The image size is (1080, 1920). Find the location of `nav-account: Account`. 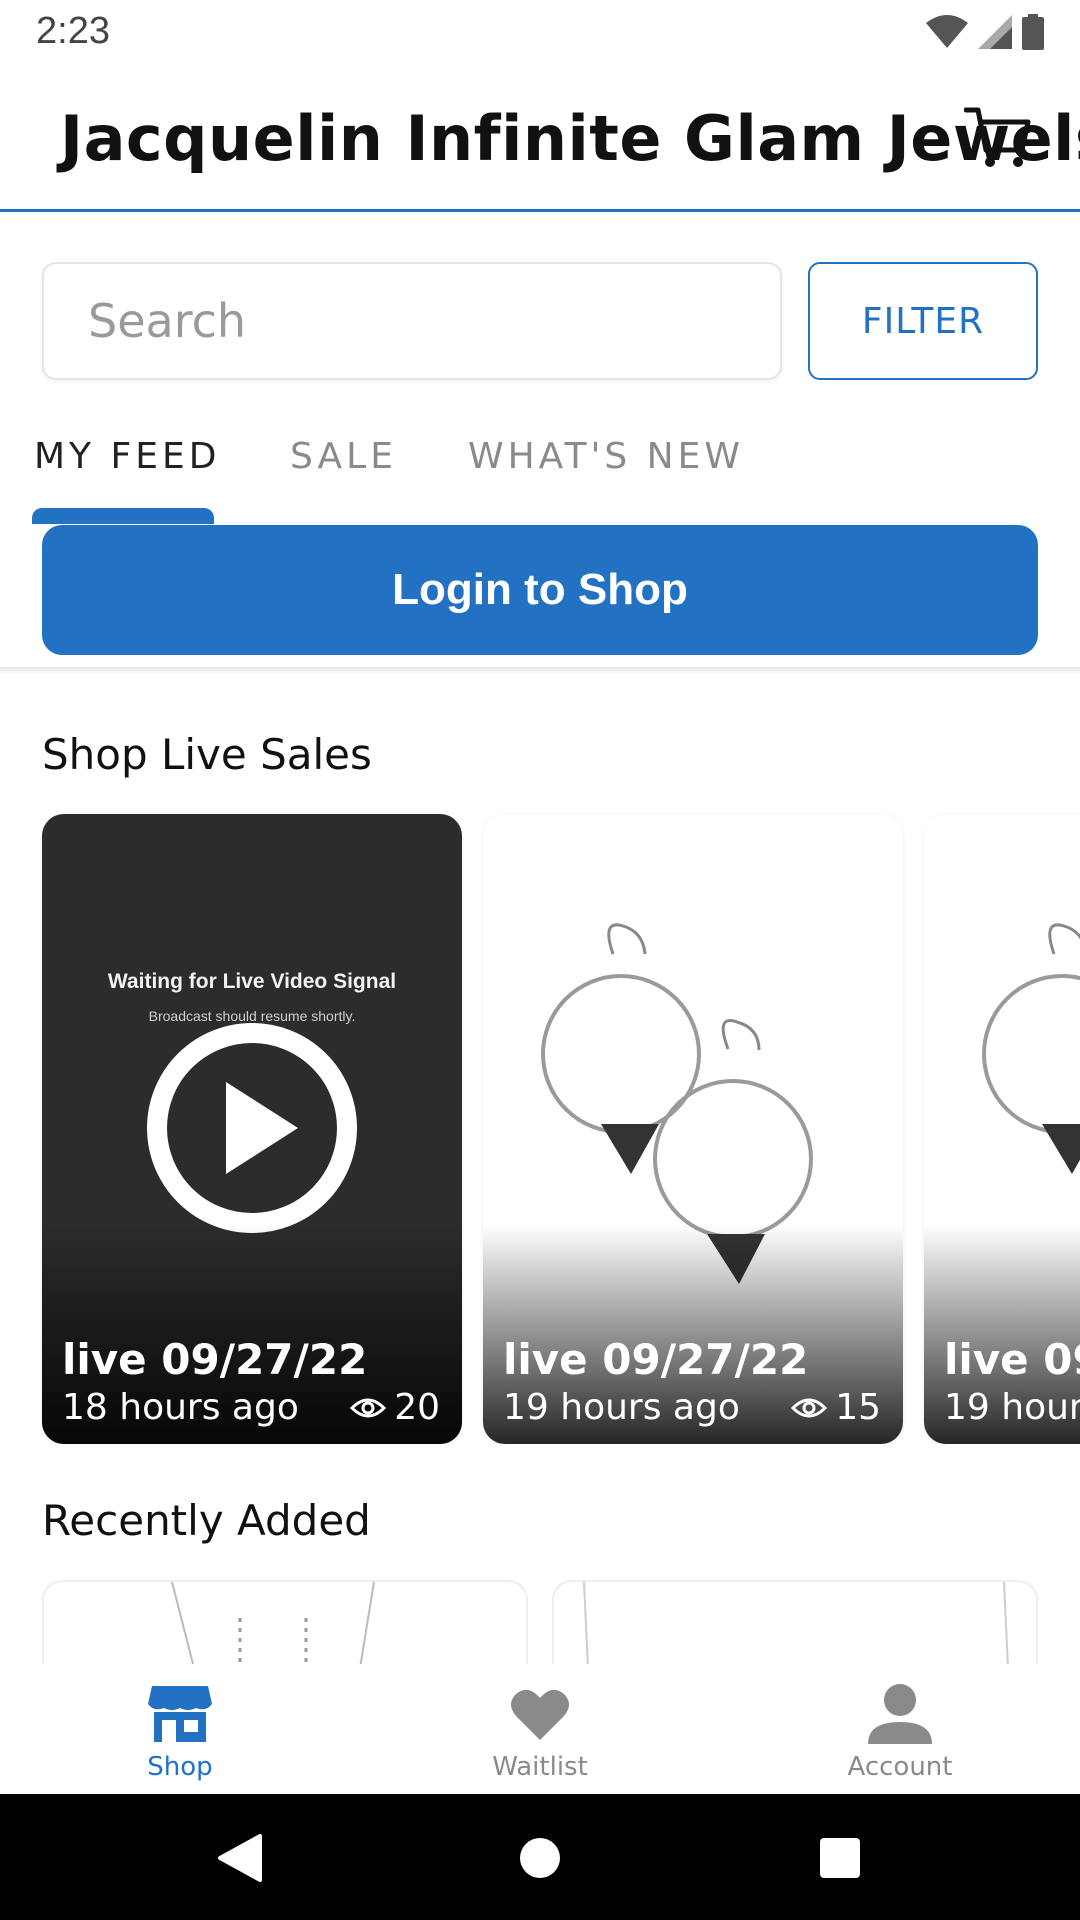

nav-account: Account is located at coordinates (900, 1729).